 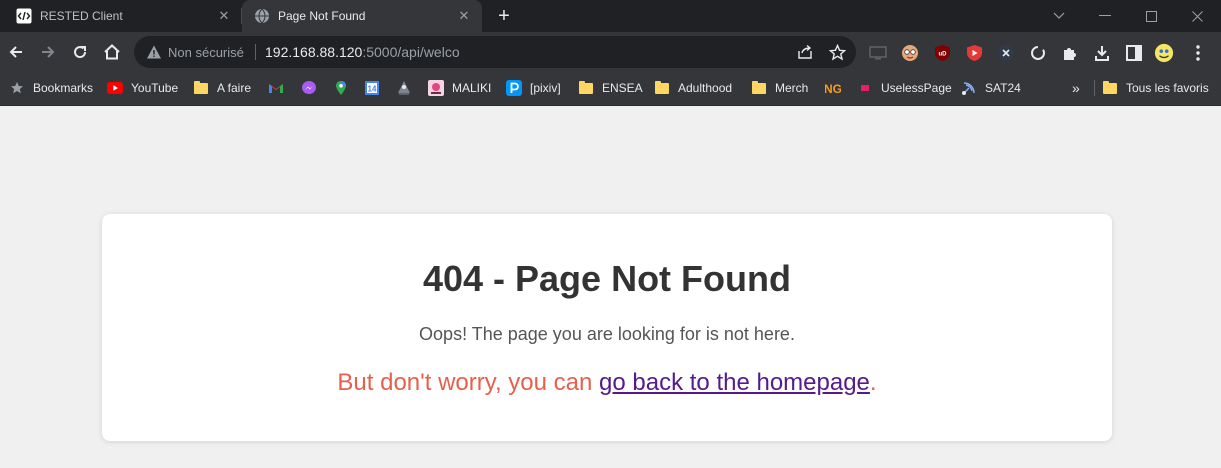 I want to click on new-tab-button: +, so click(x=504, y=16).